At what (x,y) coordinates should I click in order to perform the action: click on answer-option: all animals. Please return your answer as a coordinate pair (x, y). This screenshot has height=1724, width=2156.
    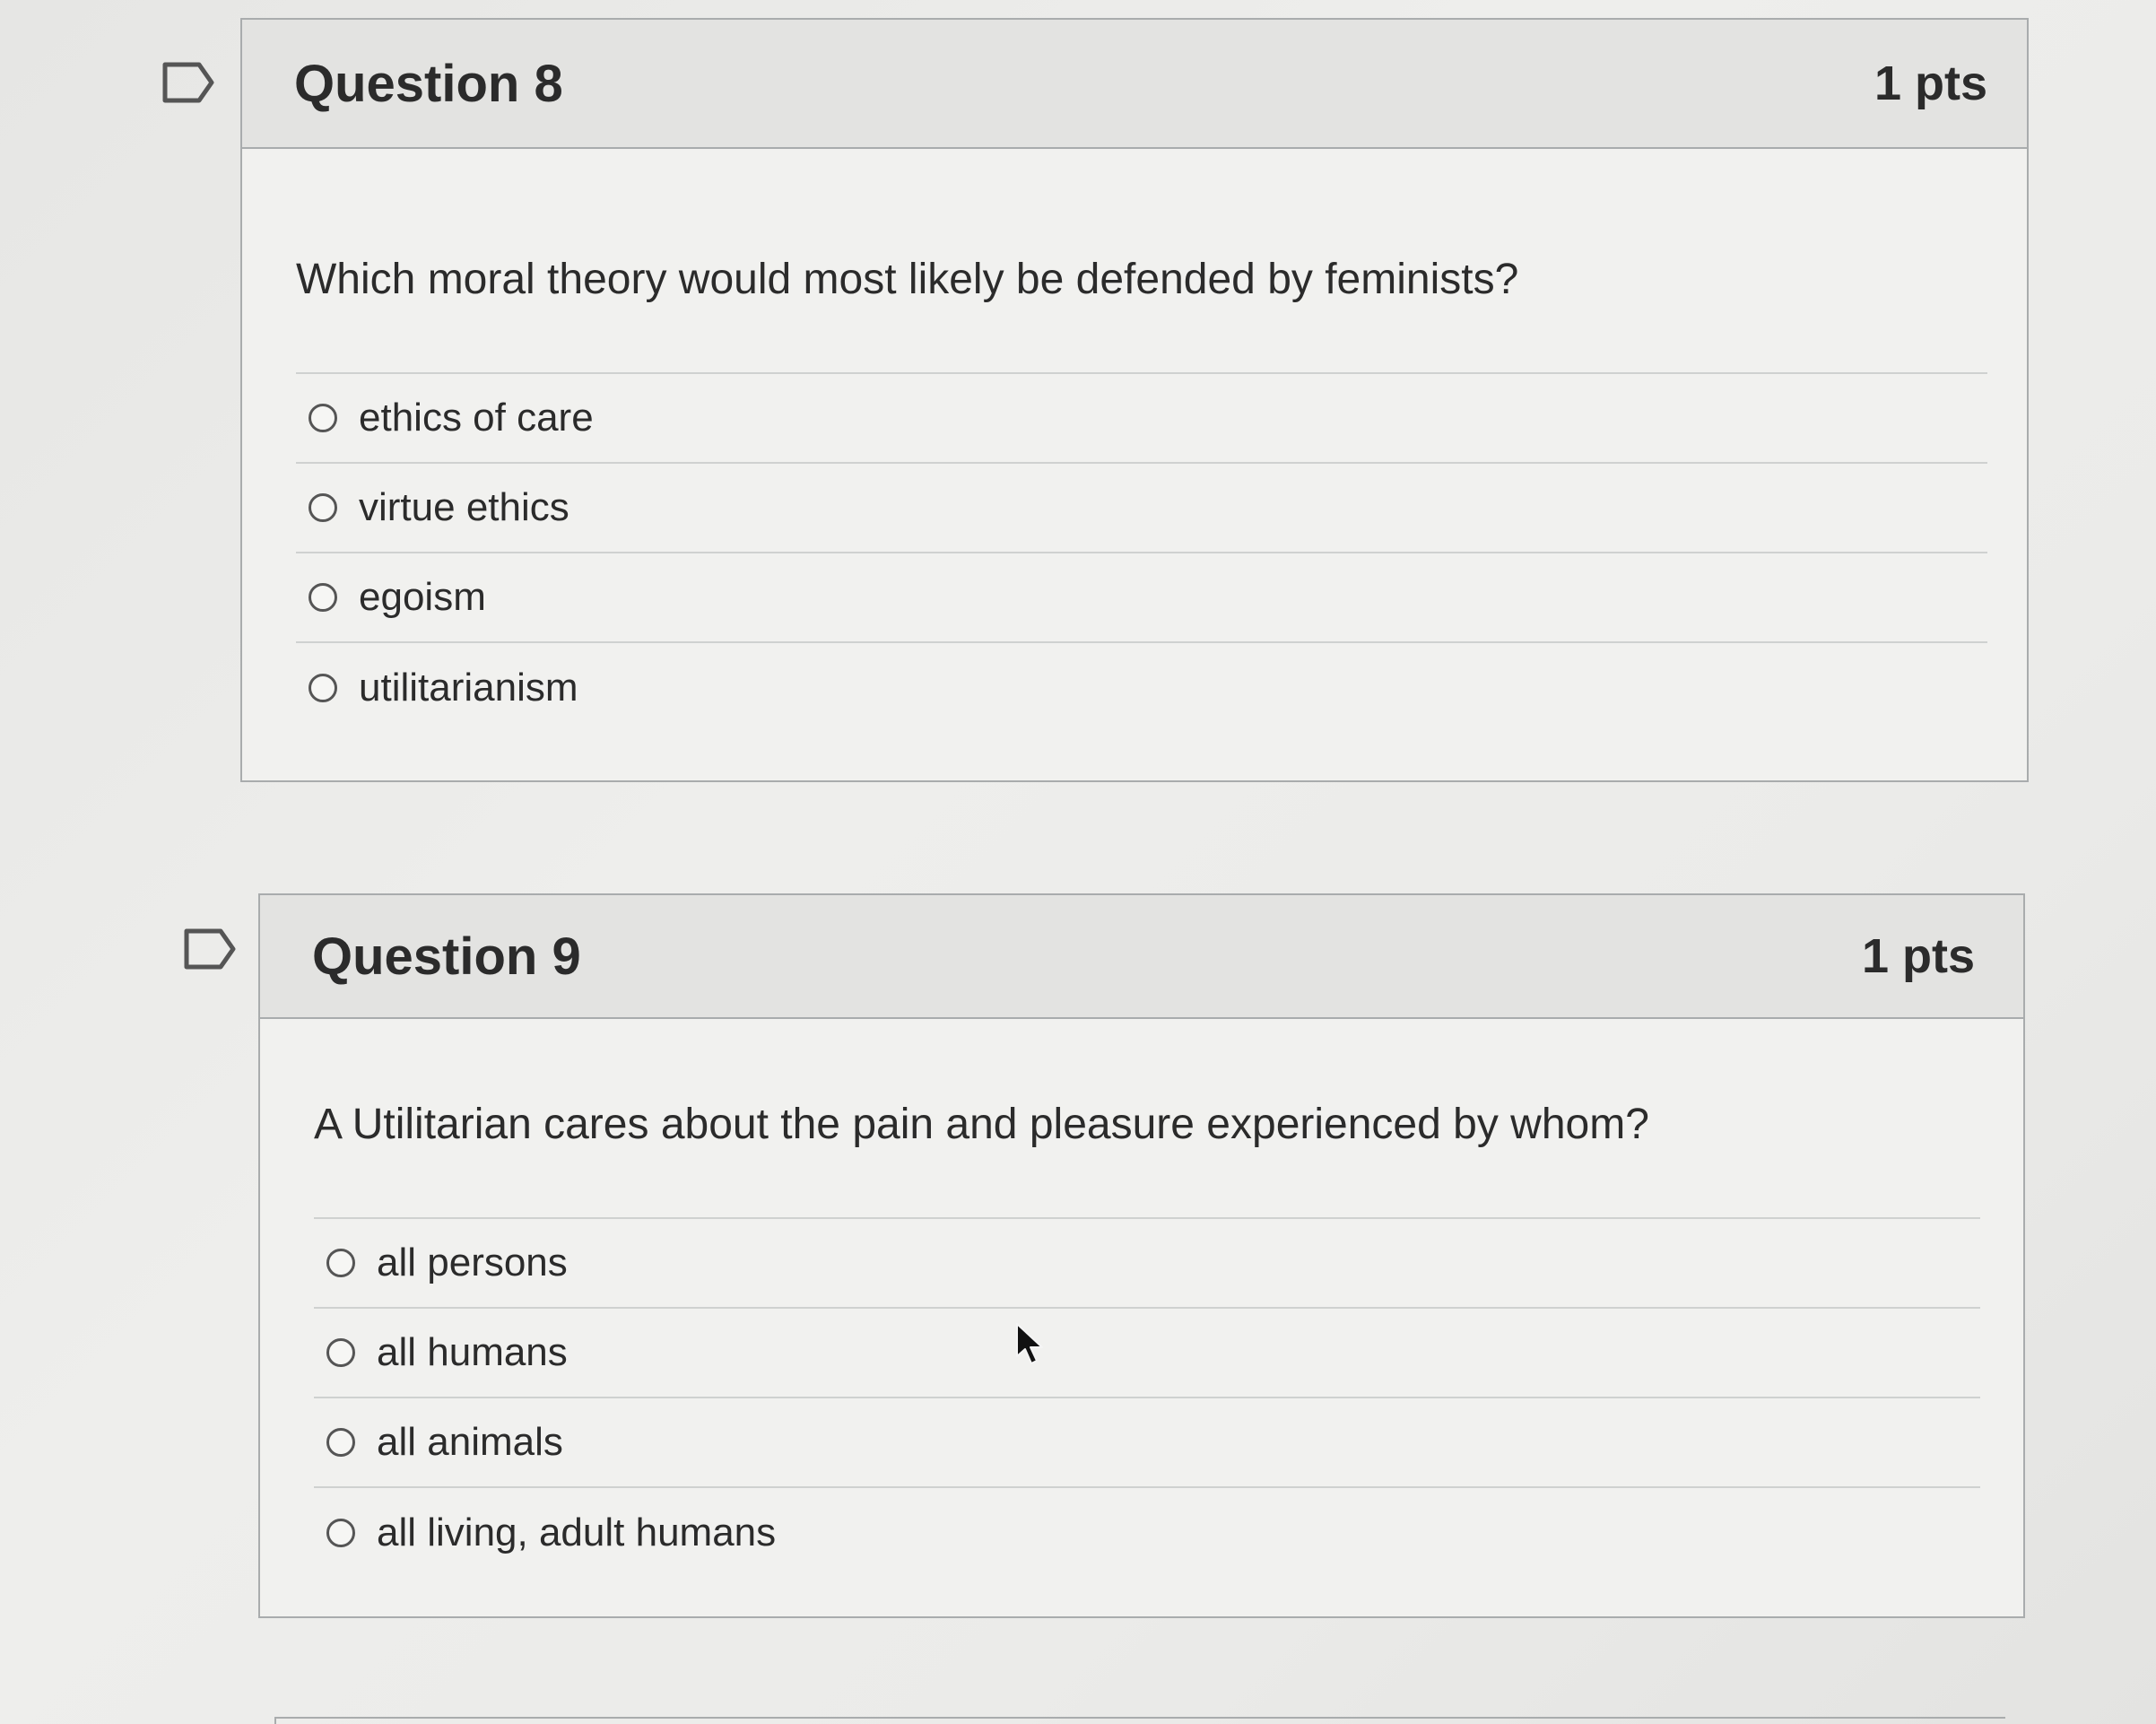
    Looking at the image, I should click on (1147, 1443).